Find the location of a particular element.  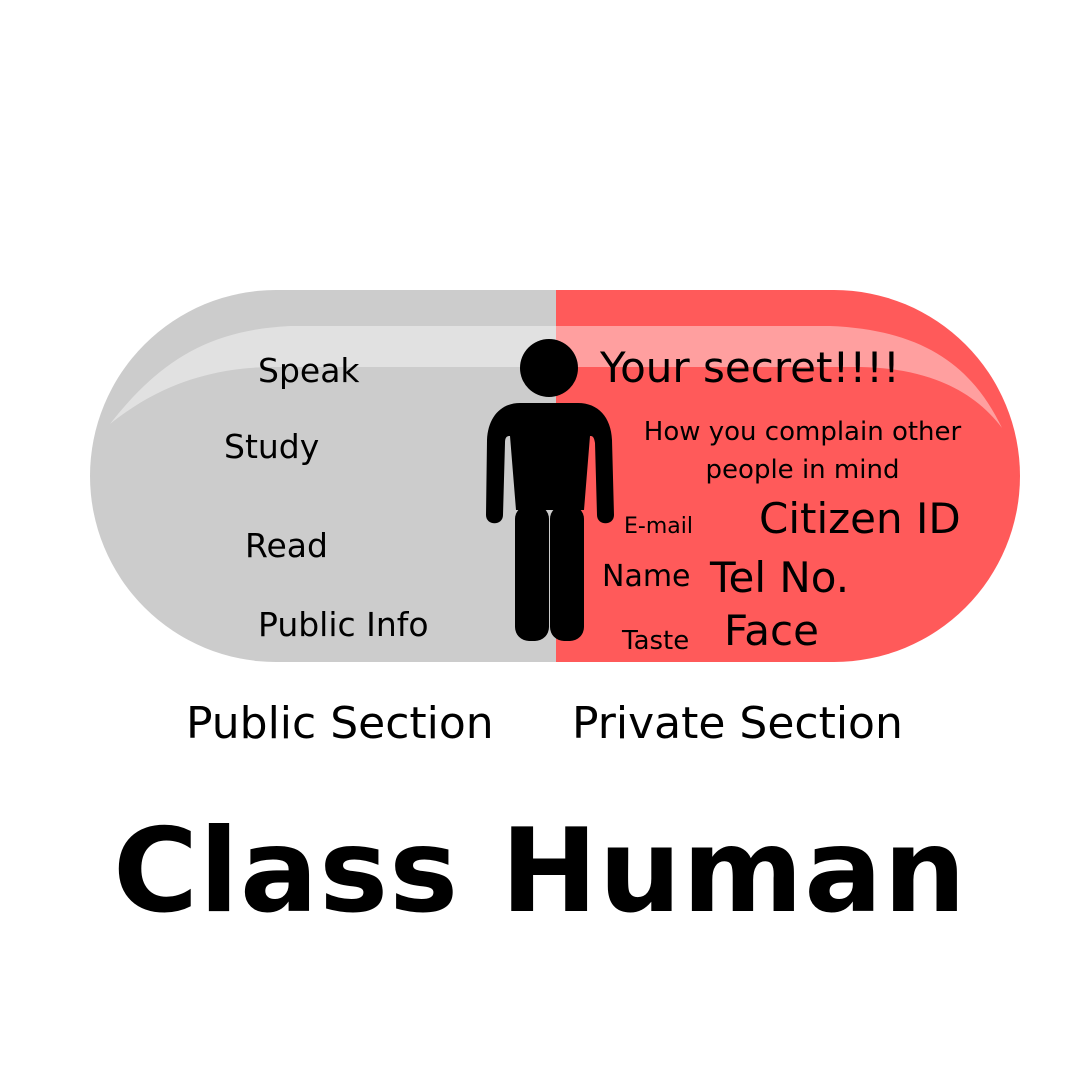

private-item-name: Name is located at coordinates (646, 576).